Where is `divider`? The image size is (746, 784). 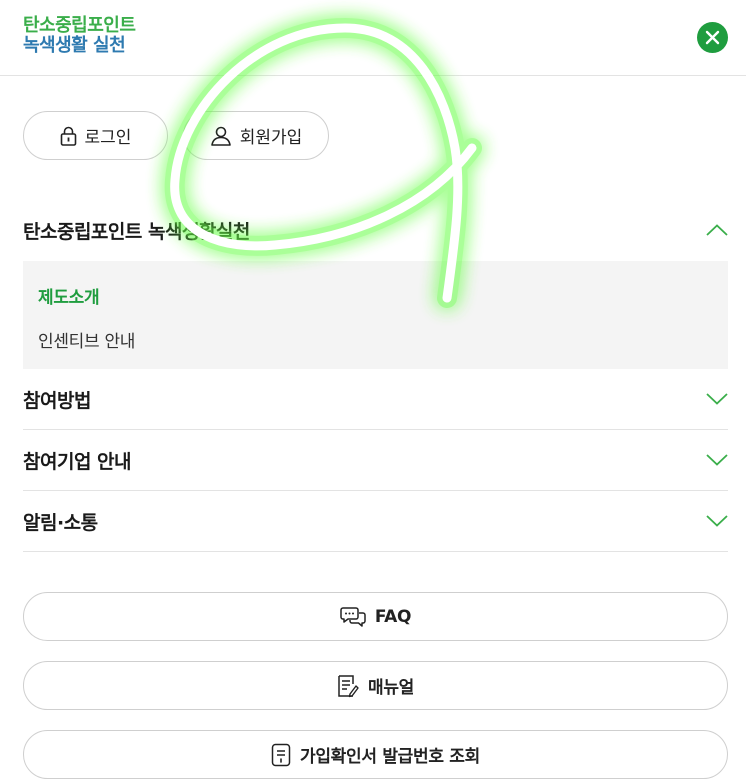 divider is located at coordinates (375, 551).